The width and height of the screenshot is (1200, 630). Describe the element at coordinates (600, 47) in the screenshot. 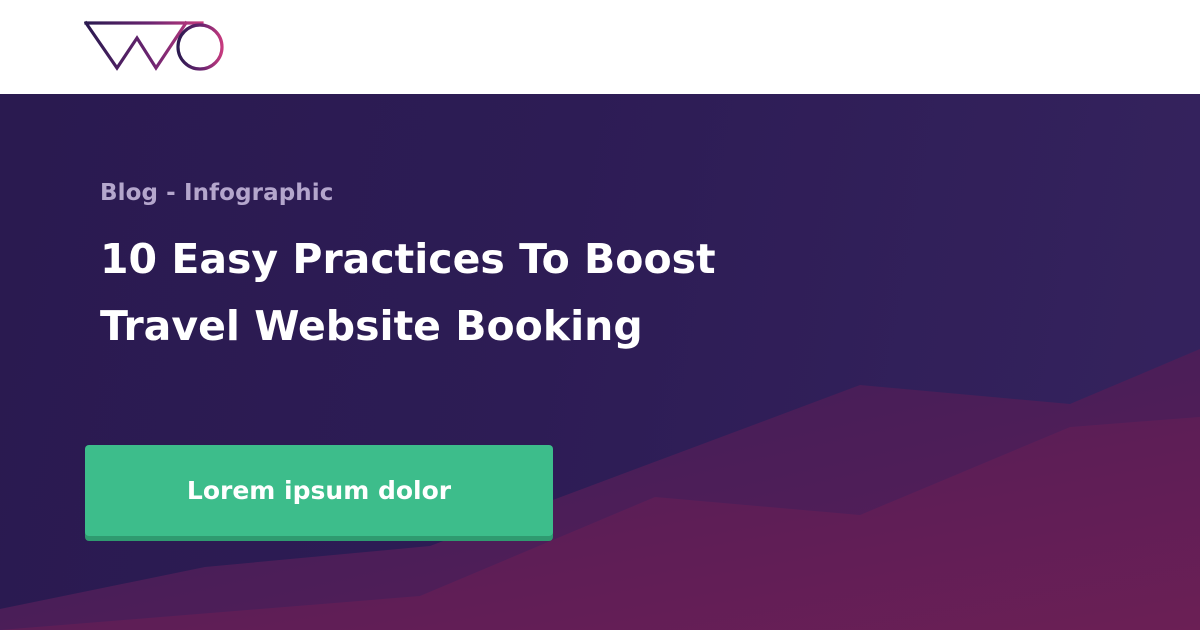

I see `site-header` at that location.